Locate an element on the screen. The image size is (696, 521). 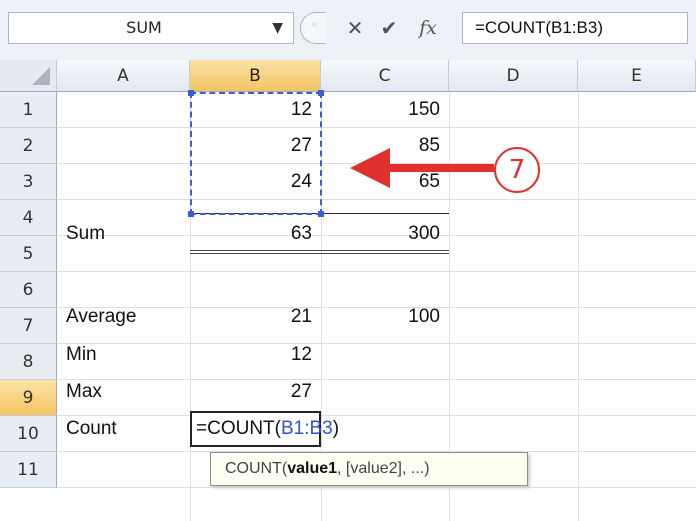
cell-b6: 21 is located at coordinates (255, 317).